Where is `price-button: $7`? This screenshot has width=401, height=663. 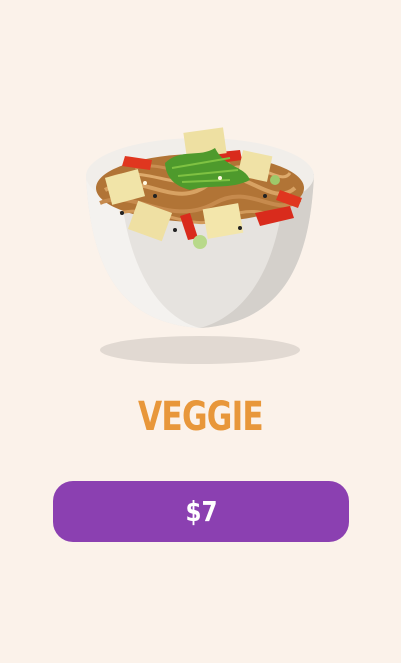
price-button: $7 is located at coordinates (201, 511).